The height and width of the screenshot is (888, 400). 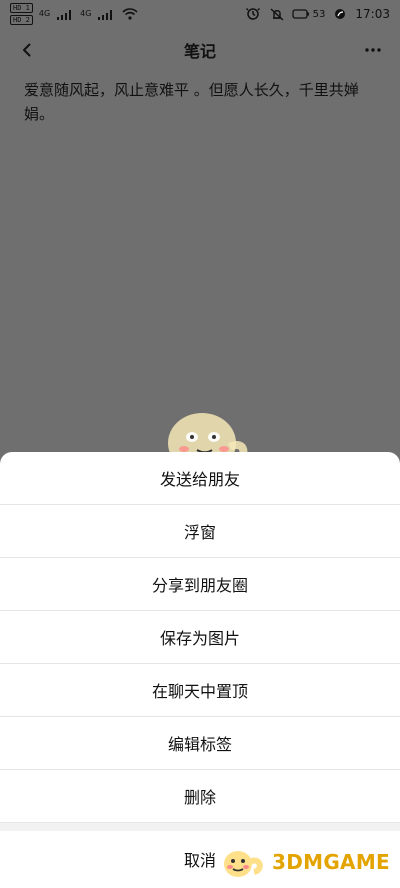 I want to click on action-floating-window: 浮窗, so click(x=200, y=531).